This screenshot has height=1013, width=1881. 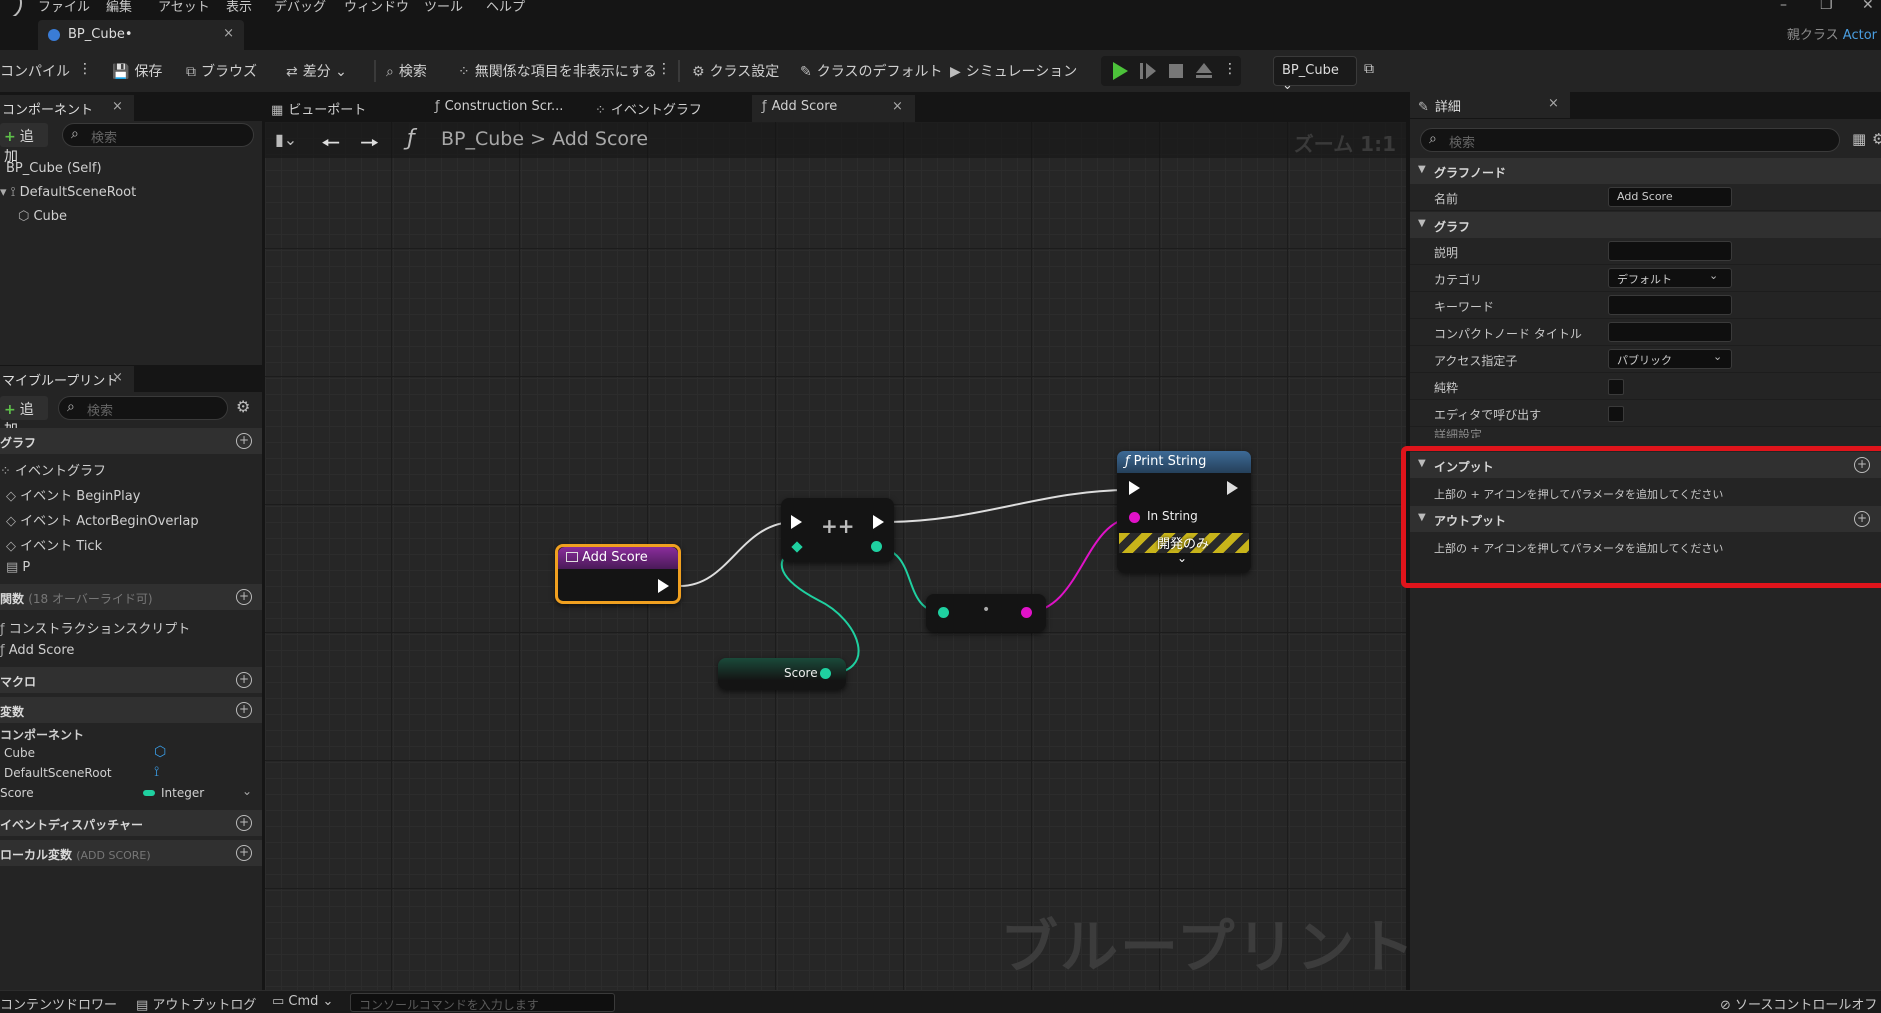 What do you see at coordinates (1182, 558) in the screenshot?
I see `expand-chevron-icon: ⌄` at bounding box center [1182, 558].